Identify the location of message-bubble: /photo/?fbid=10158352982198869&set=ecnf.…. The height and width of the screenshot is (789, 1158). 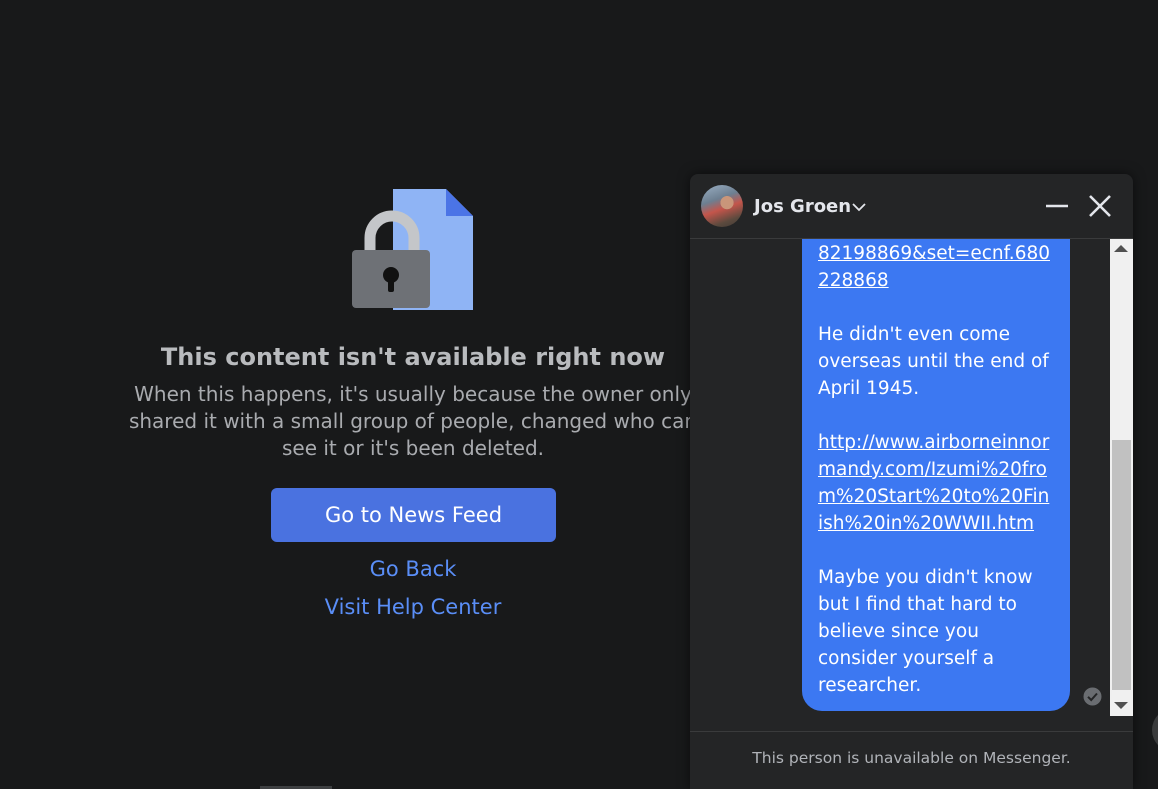
(936, 475).